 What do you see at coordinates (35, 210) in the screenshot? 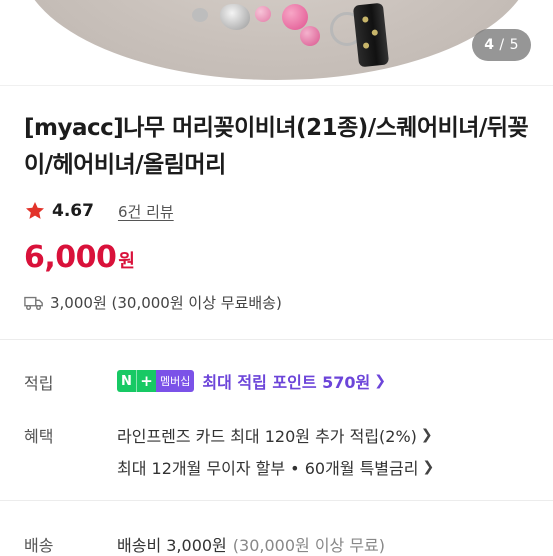
I see `star-icon` at bounding box center [35, 210].